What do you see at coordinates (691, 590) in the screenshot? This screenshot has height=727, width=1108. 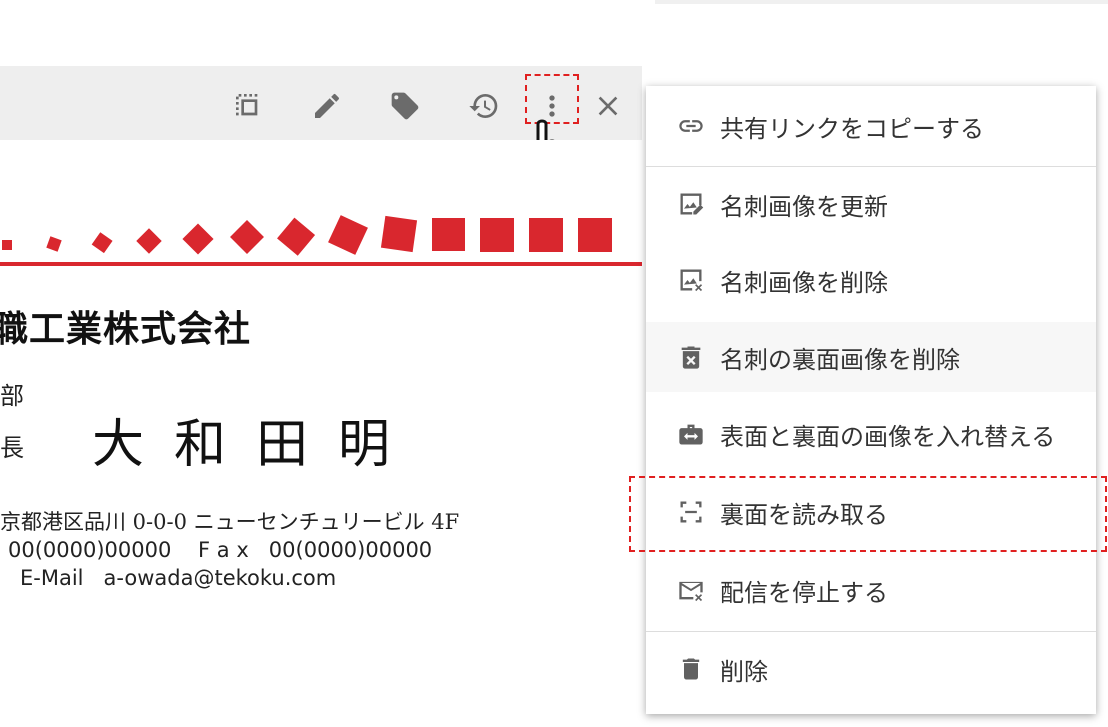 I see `mail-off-icon` at bounding box center [691, 590].